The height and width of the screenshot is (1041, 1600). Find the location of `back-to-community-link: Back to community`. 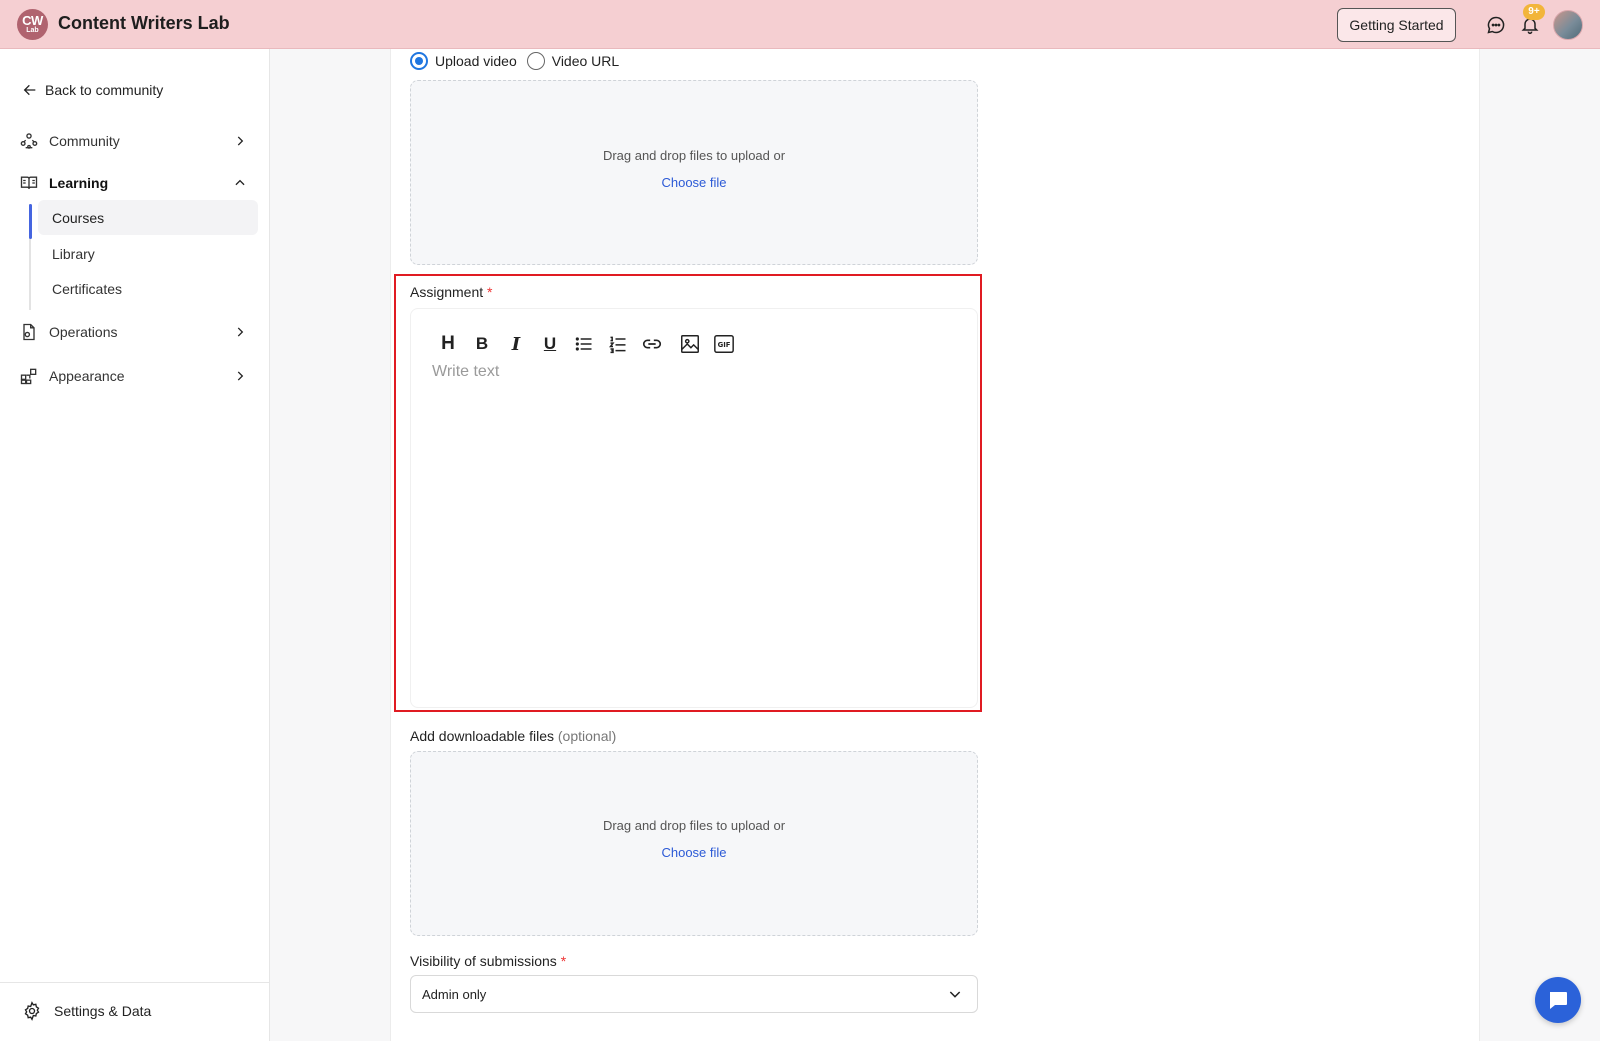

back-to-community-link: Back to community is located at coordinates (92, 90).